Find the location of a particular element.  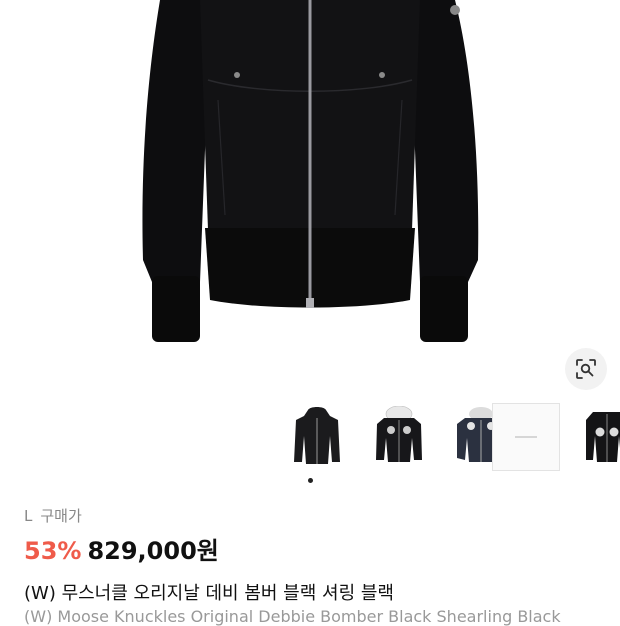

size-label: L is located at coordinates (28, 516).